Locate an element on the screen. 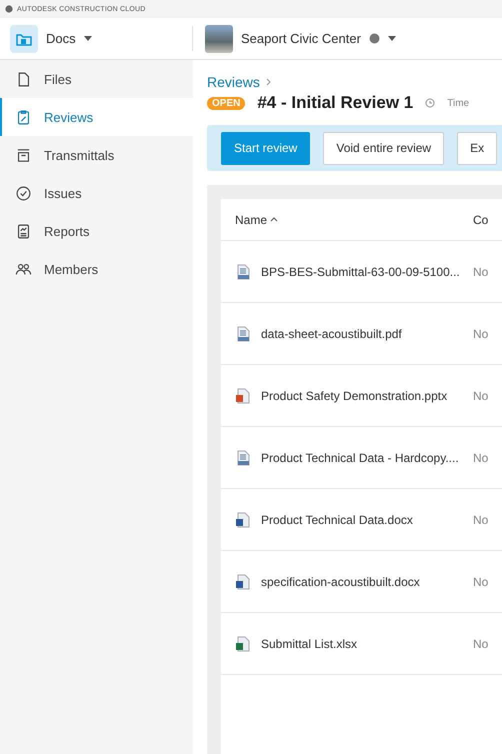 This screenshot has height=754, width=502. check-circle-icon is located at coordinates (23, 193).